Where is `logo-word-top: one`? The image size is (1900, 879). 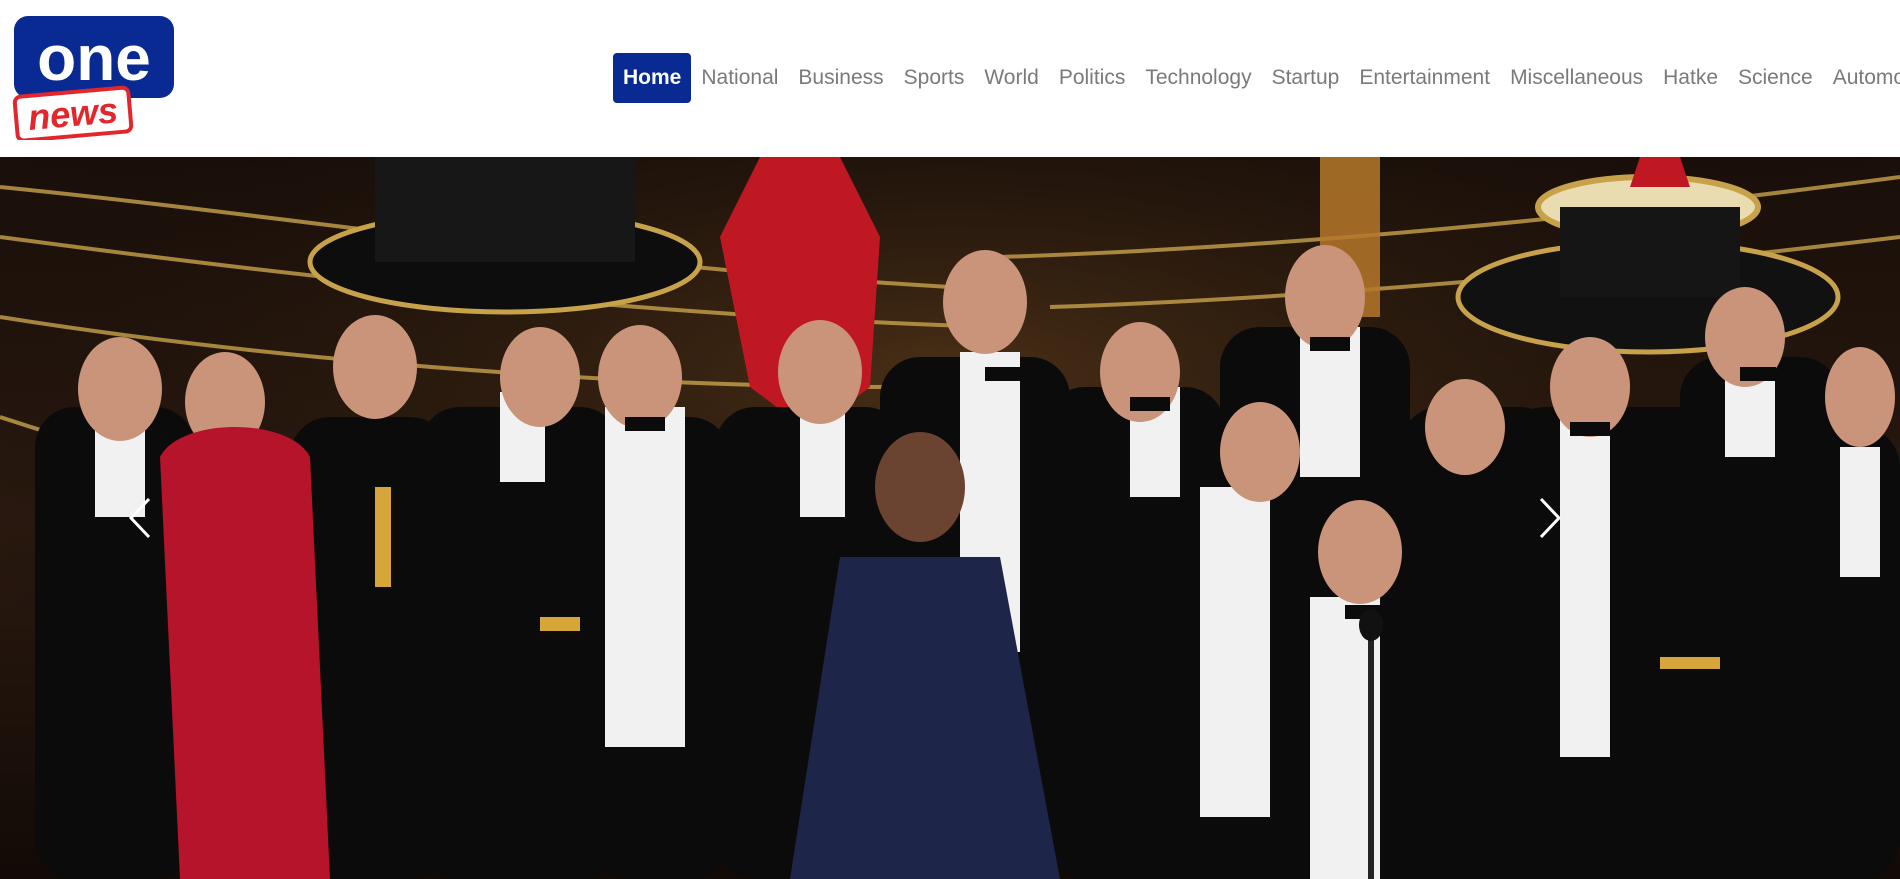 logo-word-top: one is located at coordinates (94, 58).